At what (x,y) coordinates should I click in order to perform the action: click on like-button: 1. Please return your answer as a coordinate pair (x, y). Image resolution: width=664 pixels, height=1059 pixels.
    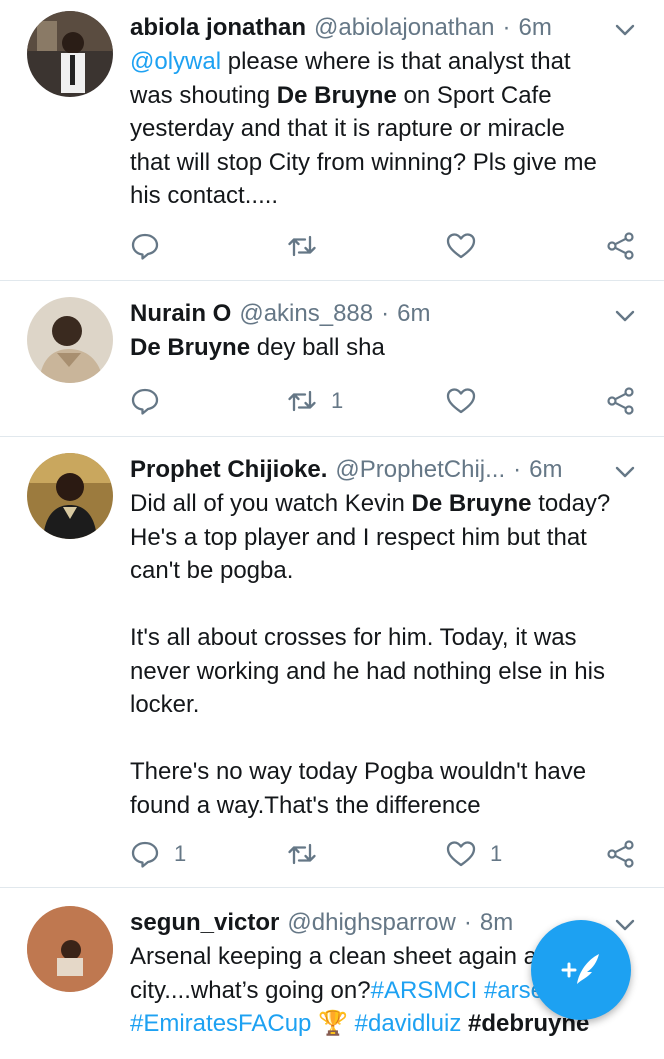
    Looking at the image, I should click on (474, 854).